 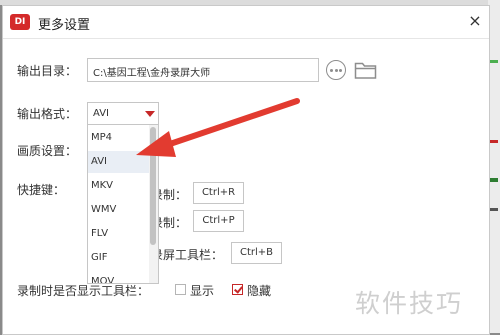 I want to click on annotation-arrow-icon, so click(x=218, y=127).